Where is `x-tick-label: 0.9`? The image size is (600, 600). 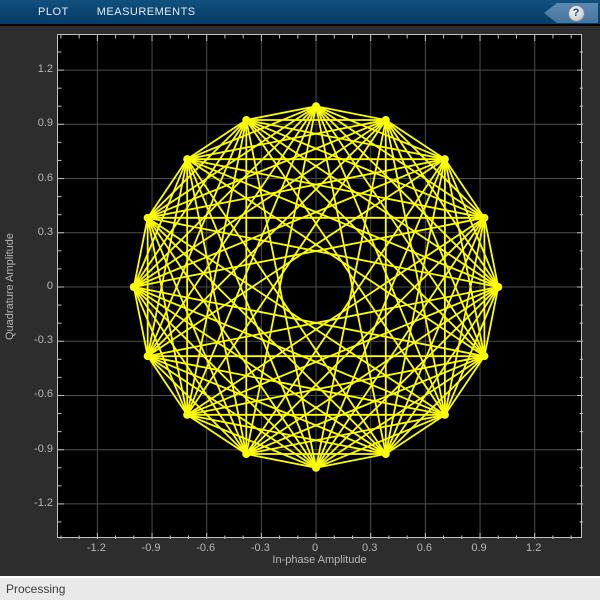 x-tick-label: 0.9 is located at coordinates (479, 548).